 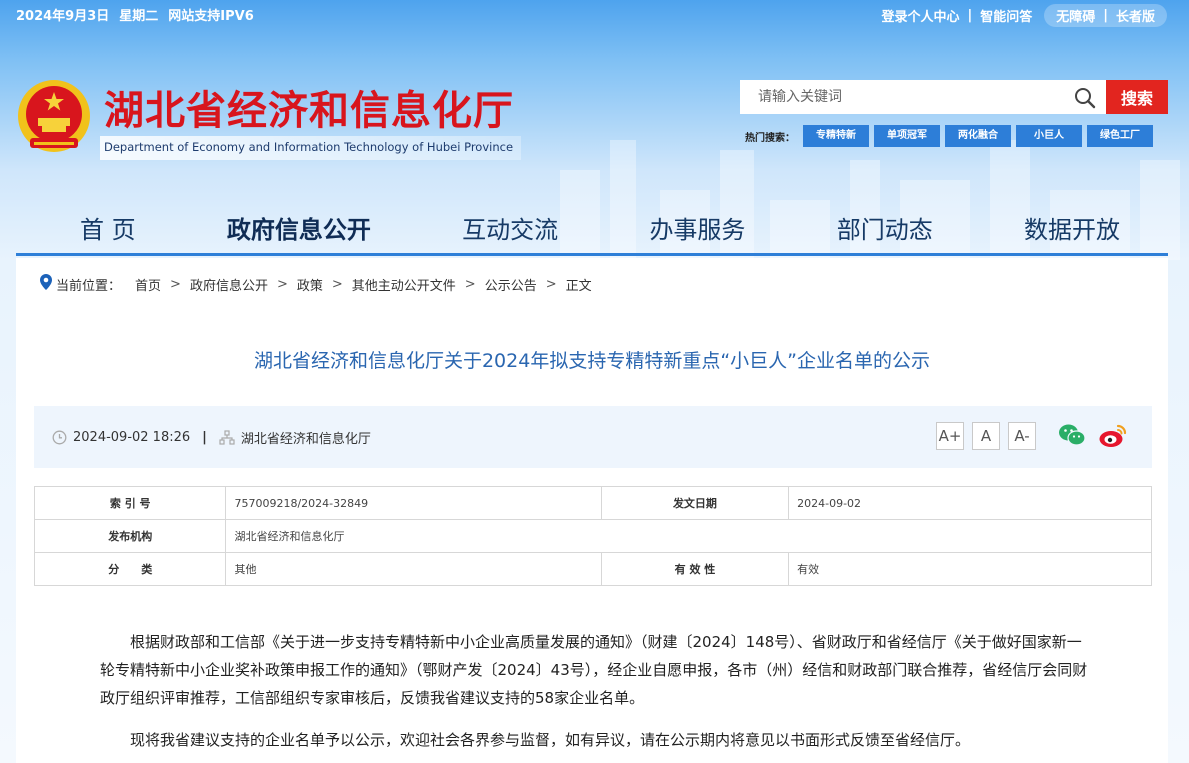 I want to click on issue-date-label: 发文日期, so click(x=695, y=503).